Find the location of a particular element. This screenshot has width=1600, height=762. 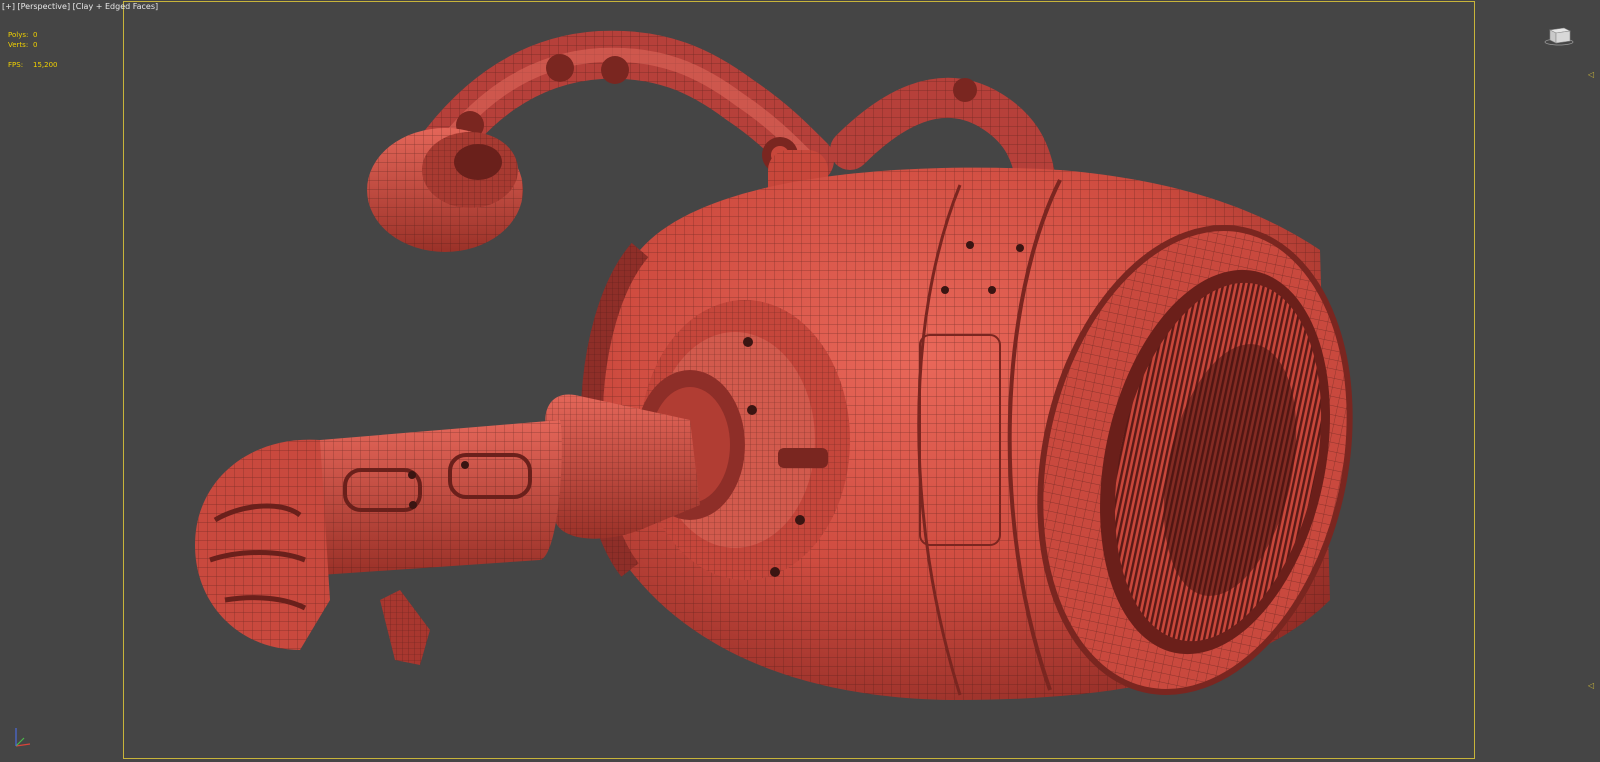

axis-tripod-icon is located at coordinates (23, 737).